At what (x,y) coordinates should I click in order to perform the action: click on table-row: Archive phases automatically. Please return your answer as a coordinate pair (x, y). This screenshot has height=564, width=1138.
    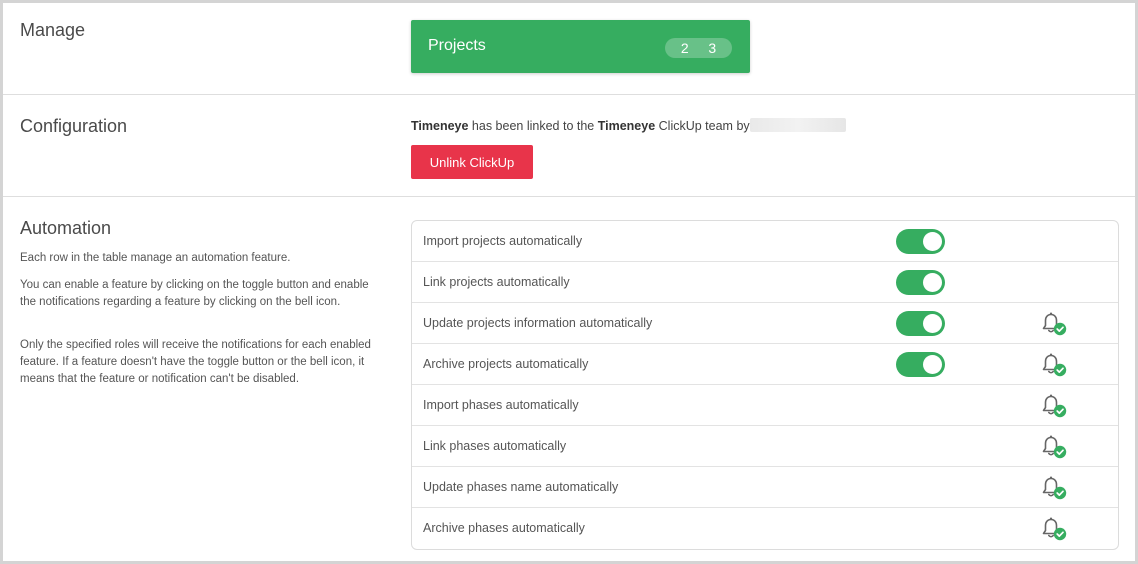
    Looking at the image, I should click on (765, 528).